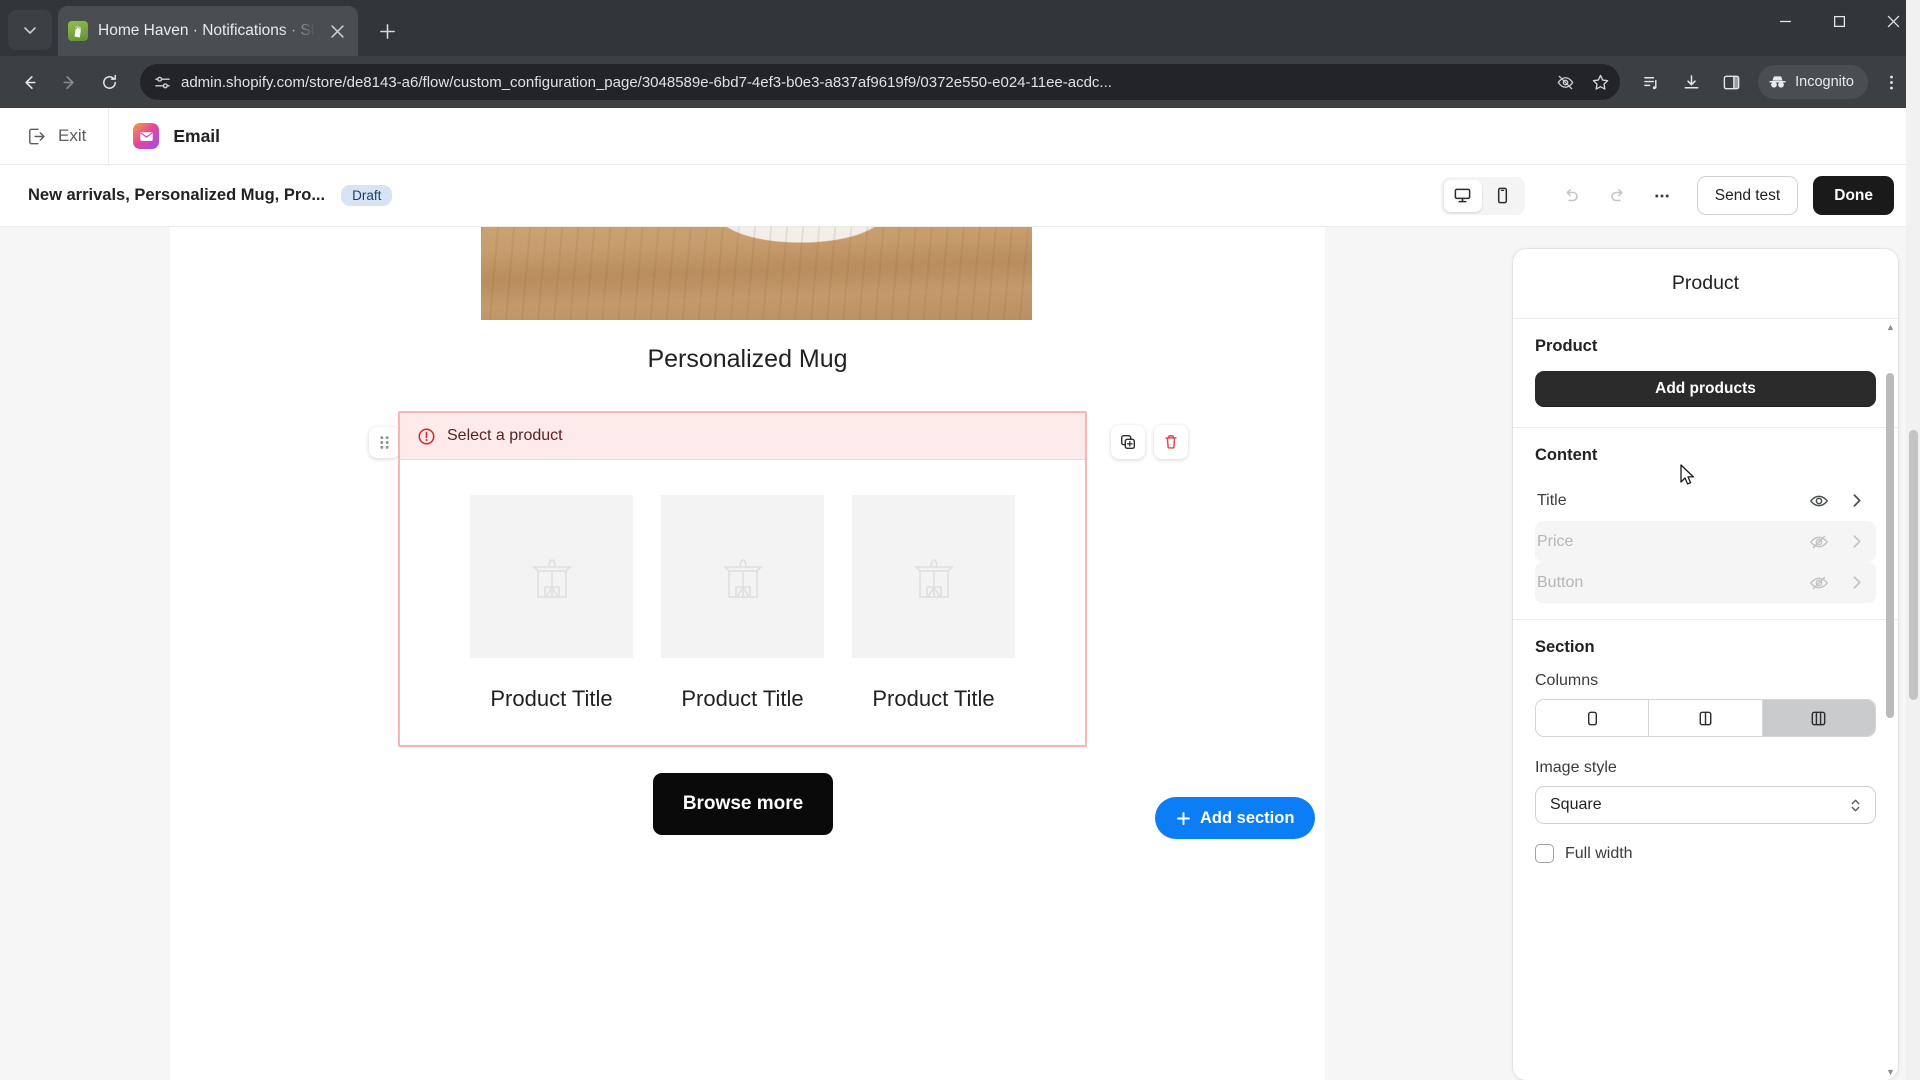 Image resolution: width=1920 pixels, height=1080 pixels. Describe the element at coordinates (1599, 853) in the screenshot. I see `full-width-label: Full width` at that location.